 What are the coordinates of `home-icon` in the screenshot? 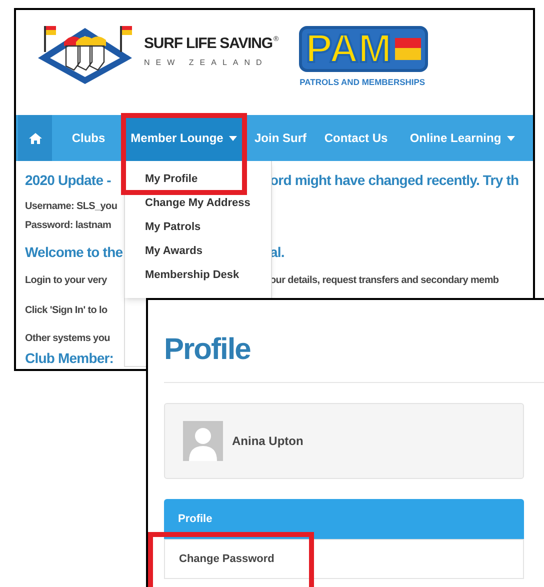 It's located at (35, 138).